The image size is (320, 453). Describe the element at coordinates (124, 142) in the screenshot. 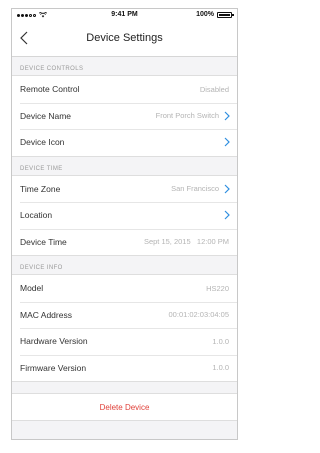

I see `device-icon-row: Device Icon` at that location.